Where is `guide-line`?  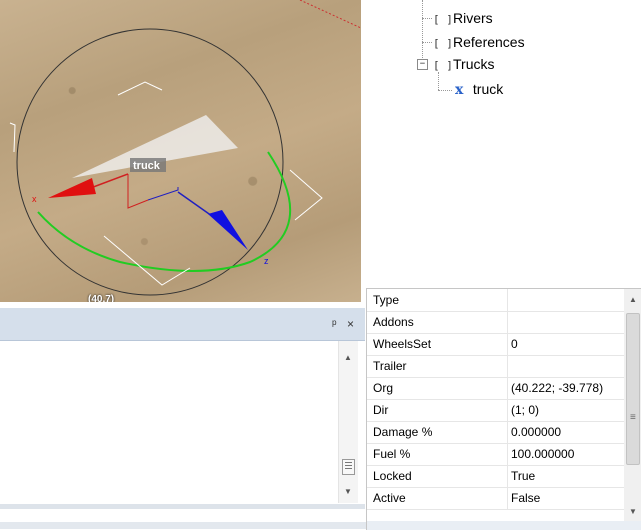
guide-line is located at coordinates (330, 14).